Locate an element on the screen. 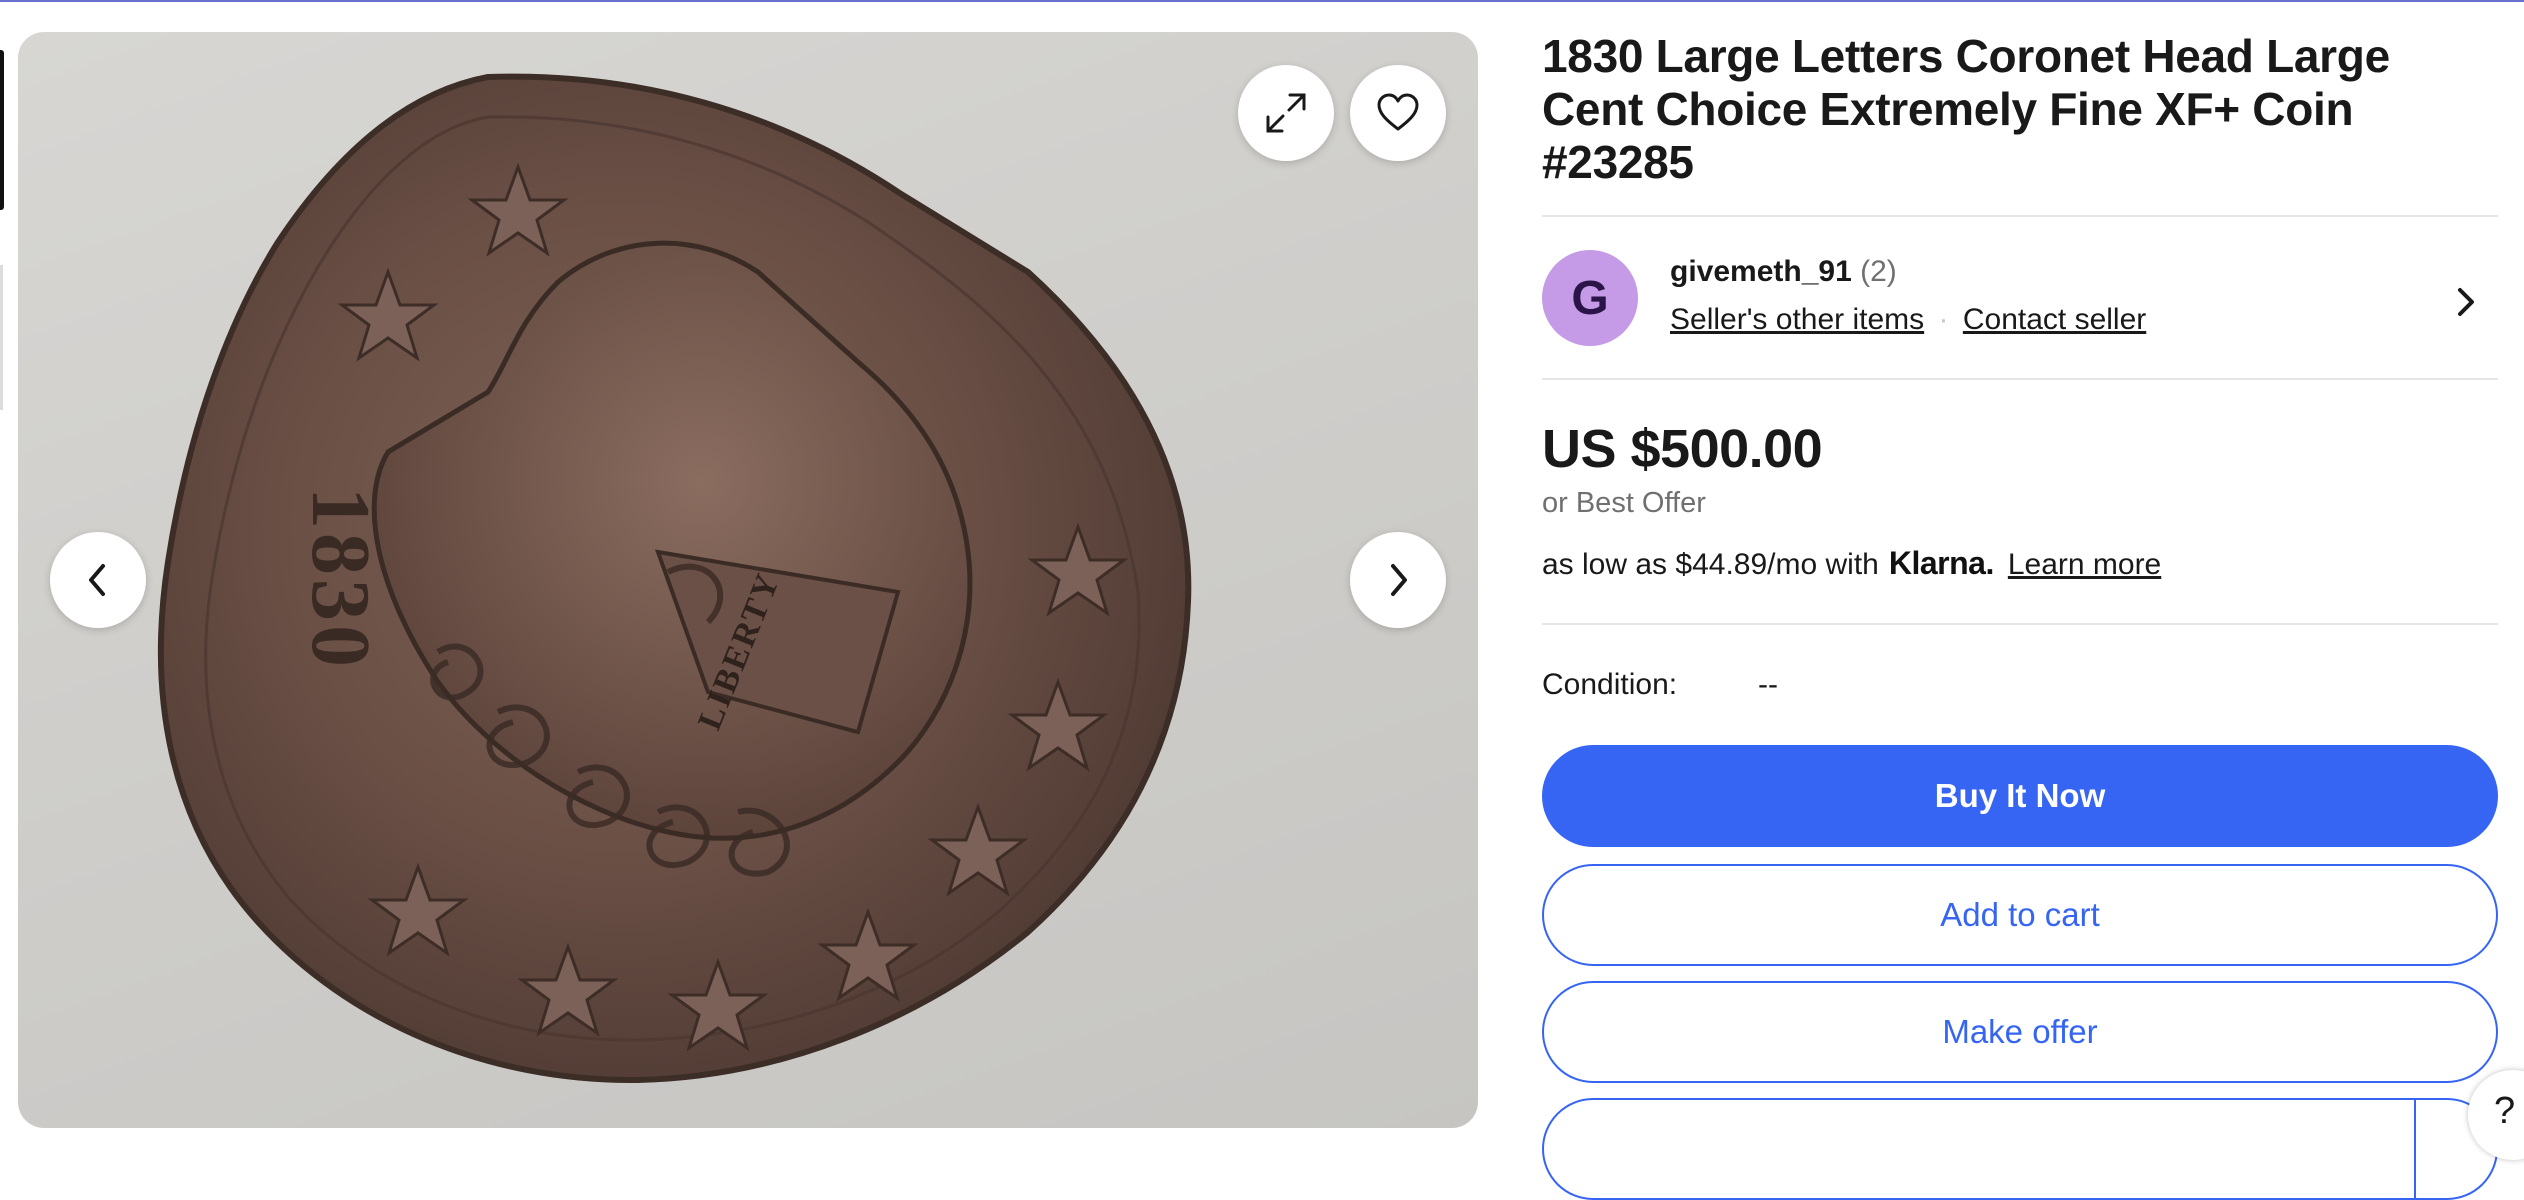  make-offer-button: Make offer is located at coordinates (2020, 1032).